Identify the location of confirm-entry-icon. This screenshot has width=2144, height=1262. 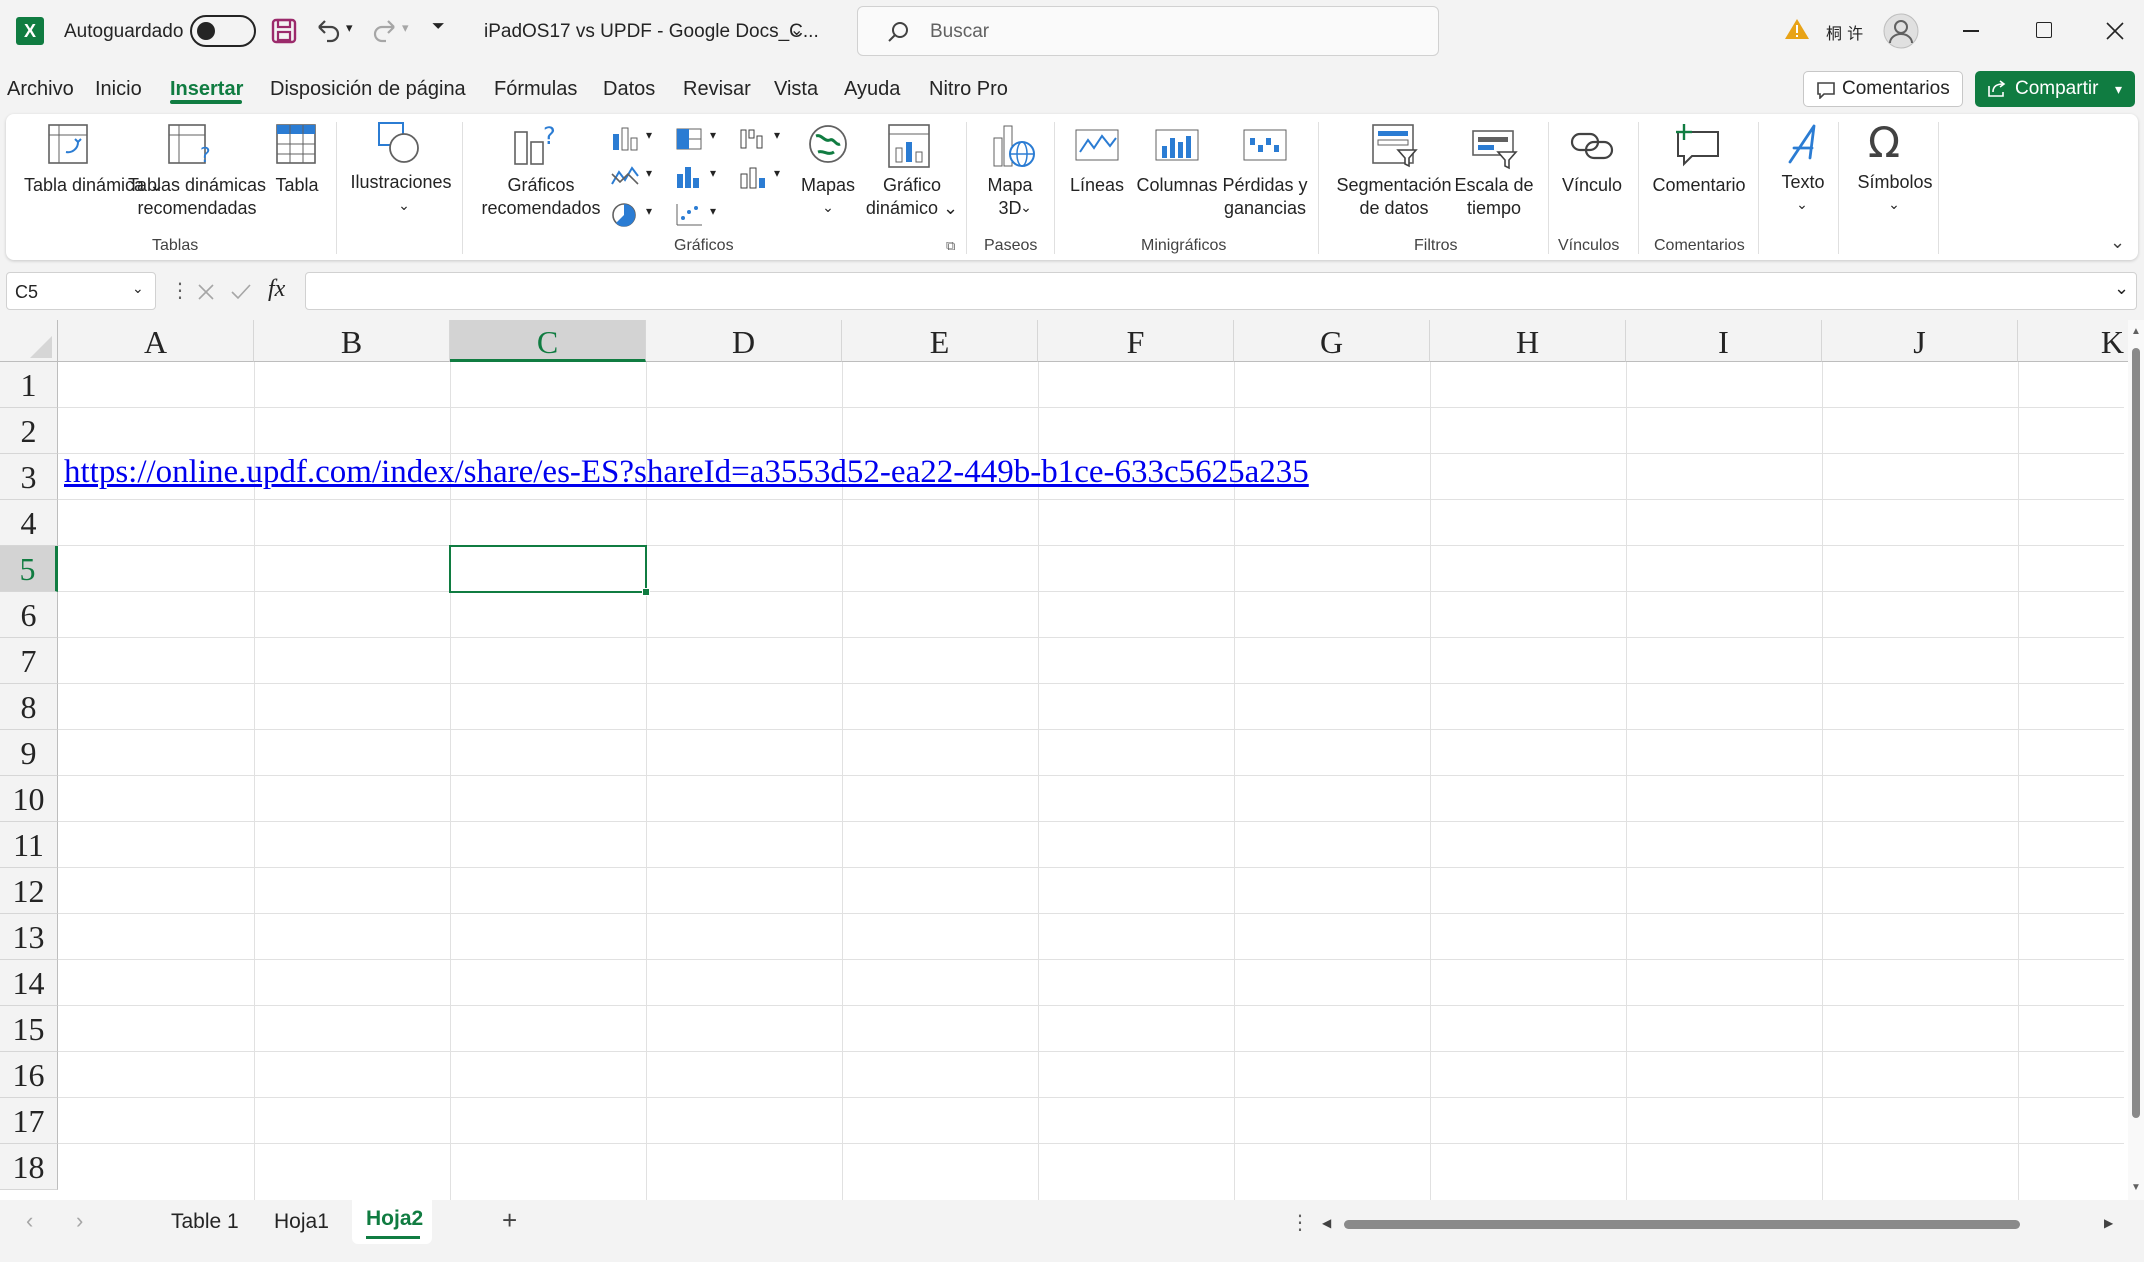
(241, 292).